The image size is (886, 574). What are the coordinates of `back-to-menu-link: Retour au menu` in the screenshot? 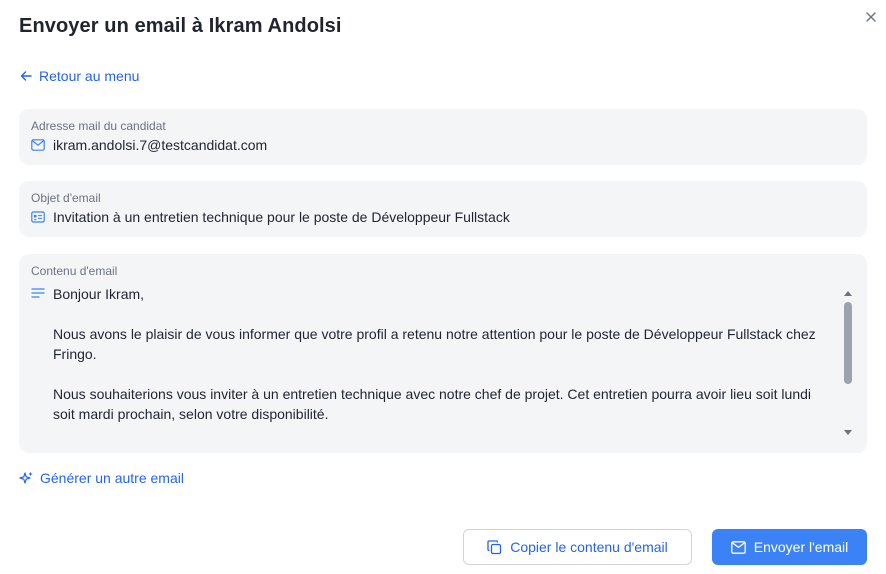 It's located at (79, 76).